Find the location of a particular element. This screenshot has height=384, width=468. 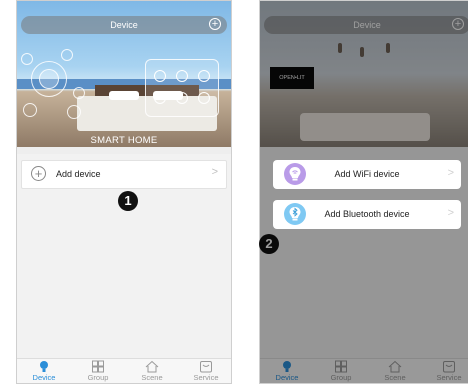

page-title: Device is located at coordinates (124, 25).